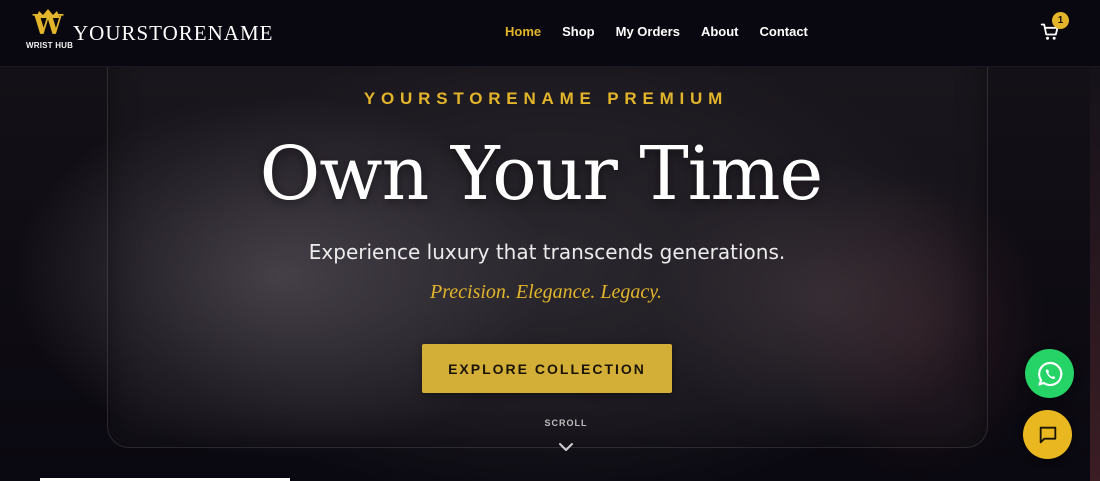 The width and height of the screenshot is (1100, 481). I want to click on explore-collection-button: EXPLORE COLLECTION, so click(547, 368).